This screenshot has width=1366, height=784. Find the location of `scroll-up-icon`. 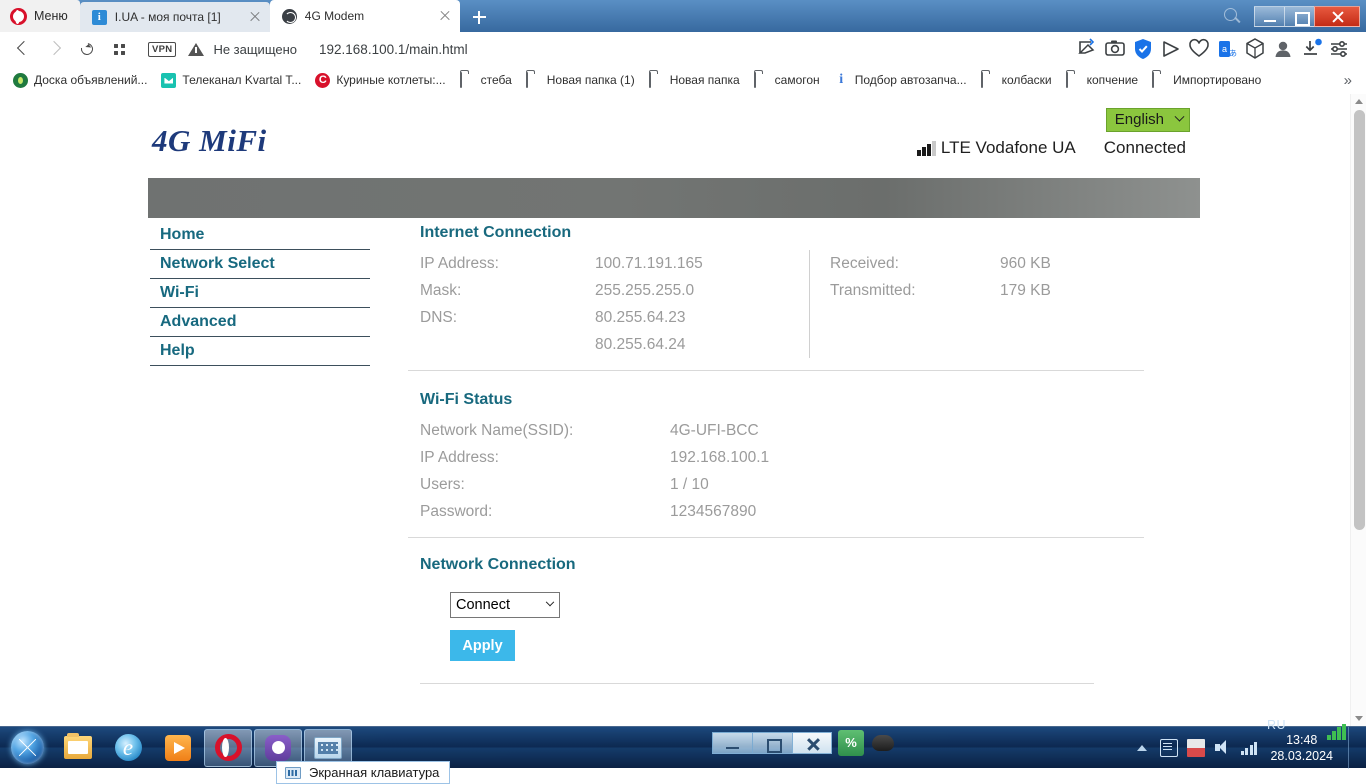

scroll-up-icon is located at coordinates (1359, 101).